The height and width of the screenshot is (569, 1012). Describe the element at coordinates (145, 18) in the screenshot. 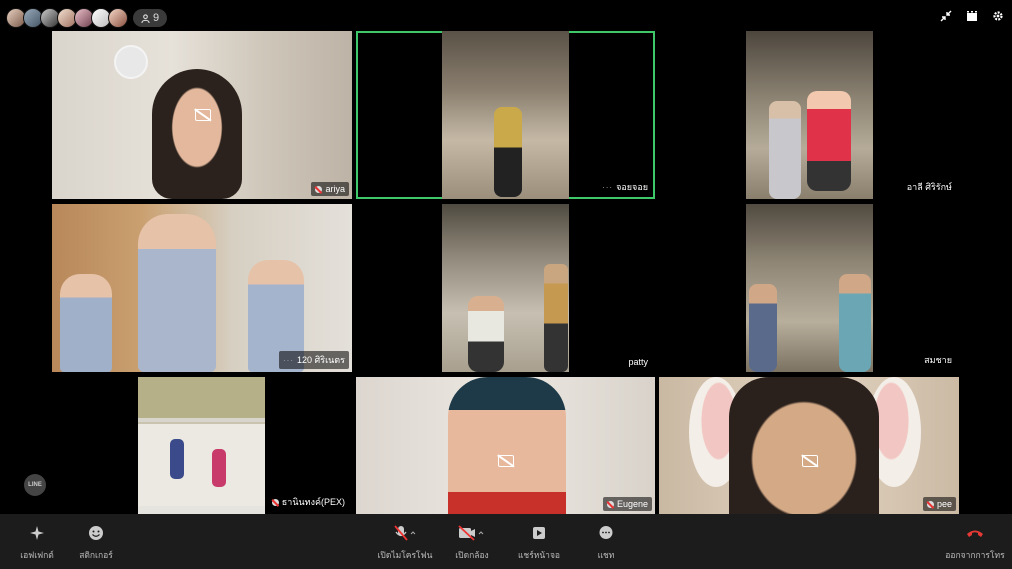

I see `person-icon` at that location.